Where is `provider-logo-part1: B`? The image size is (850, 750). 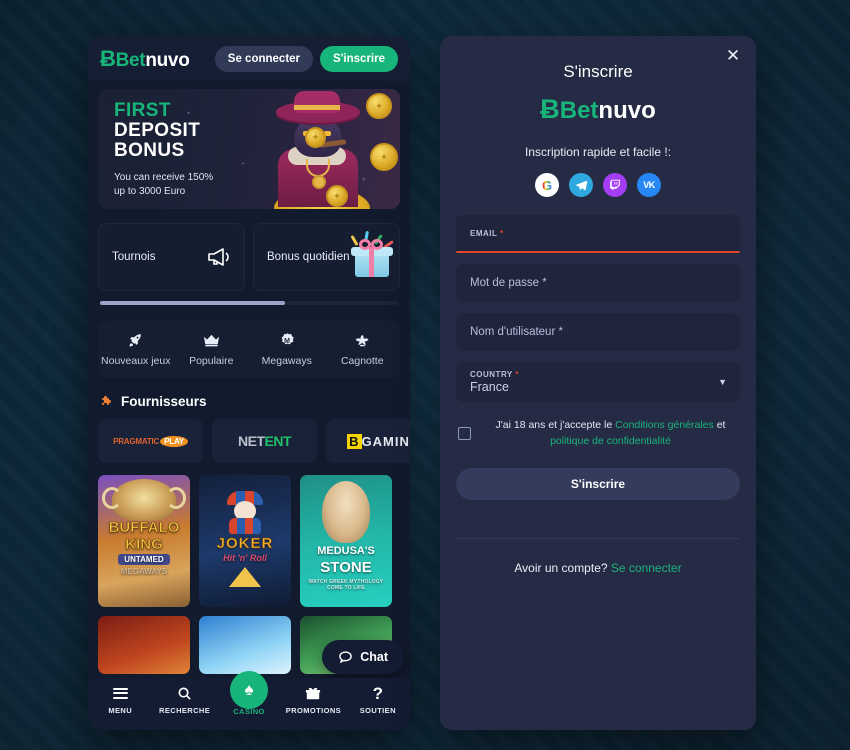
provider-logo-part1: B is located at coordinates (354, 441).